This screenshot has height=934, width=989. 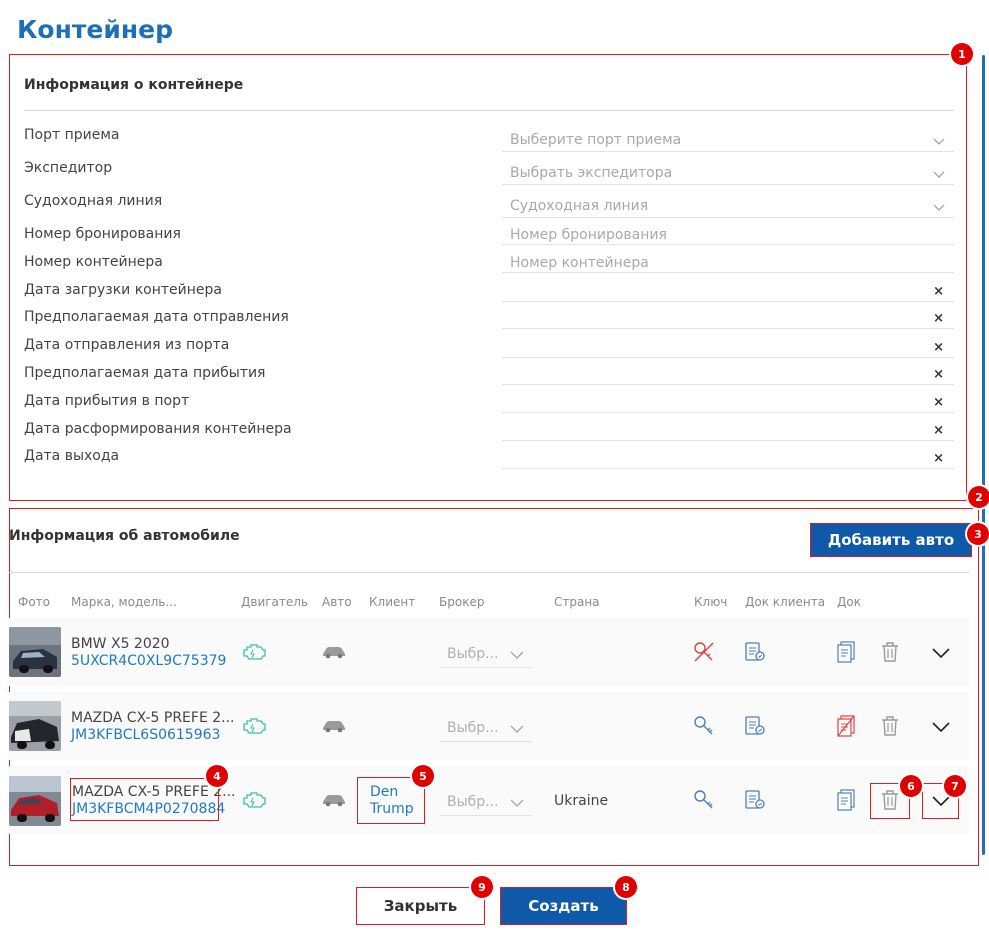 What do you see at coordinates (978, 534) in the screenshot?
I see `annotation-badge-3: 3` at bounding box center [978, 534].